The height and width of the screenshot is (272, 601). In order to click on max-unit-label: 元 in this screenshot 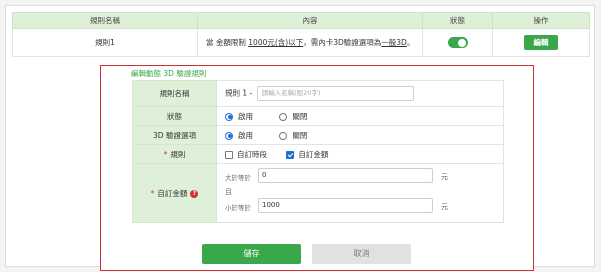, I will do `click(444, 207)`.